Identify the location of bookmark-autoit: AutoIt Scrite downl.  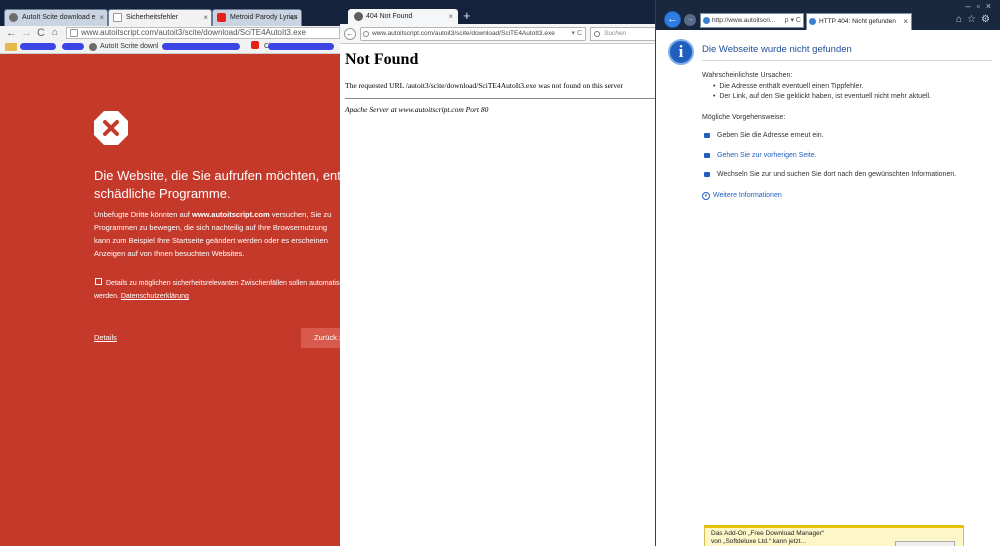
(123, 47).